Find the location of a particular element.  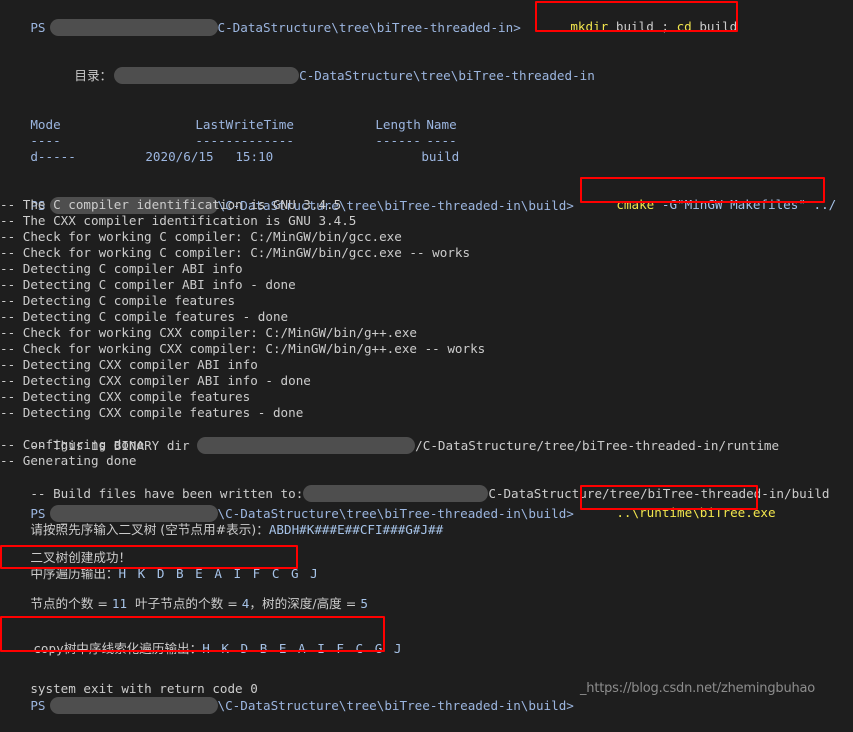

cmake-output-text: -- Detecting CXX compile features - done is located at coordinates (152, 412).